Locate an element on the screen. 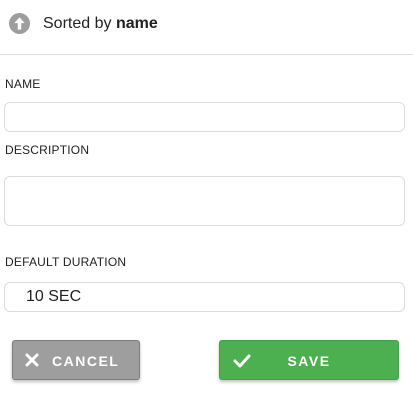 The image size is (413, 406). save-button: SAVE is located at coordinates (309, 360).